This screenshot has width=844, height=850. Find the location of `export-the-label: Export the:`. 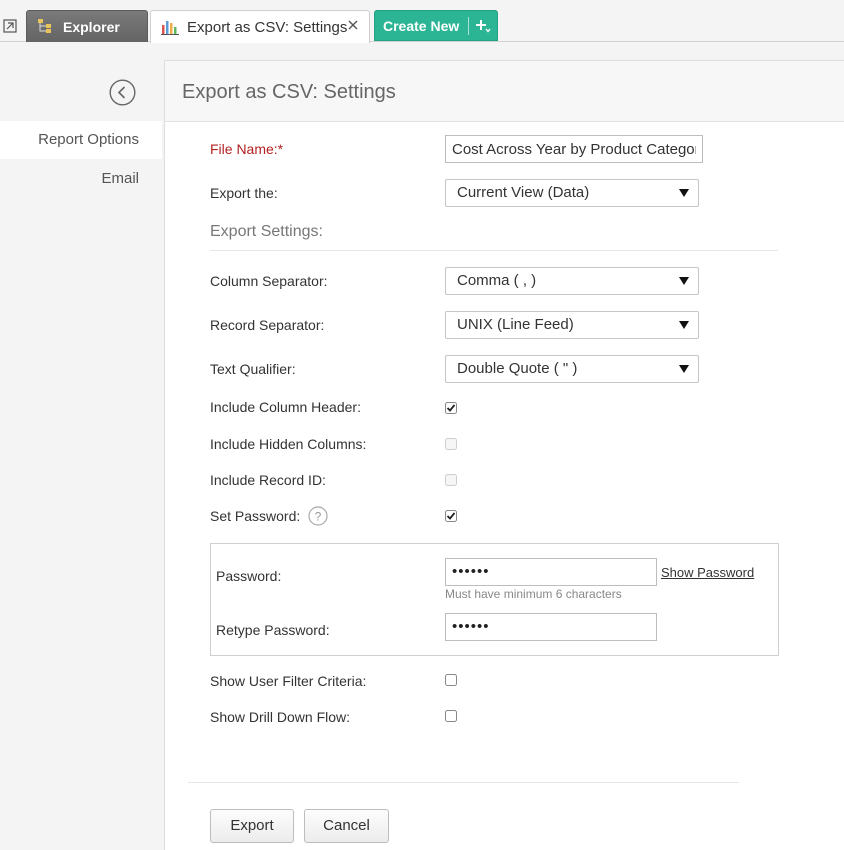

export-the-label: Export the: is located at coordinates (244, 193).